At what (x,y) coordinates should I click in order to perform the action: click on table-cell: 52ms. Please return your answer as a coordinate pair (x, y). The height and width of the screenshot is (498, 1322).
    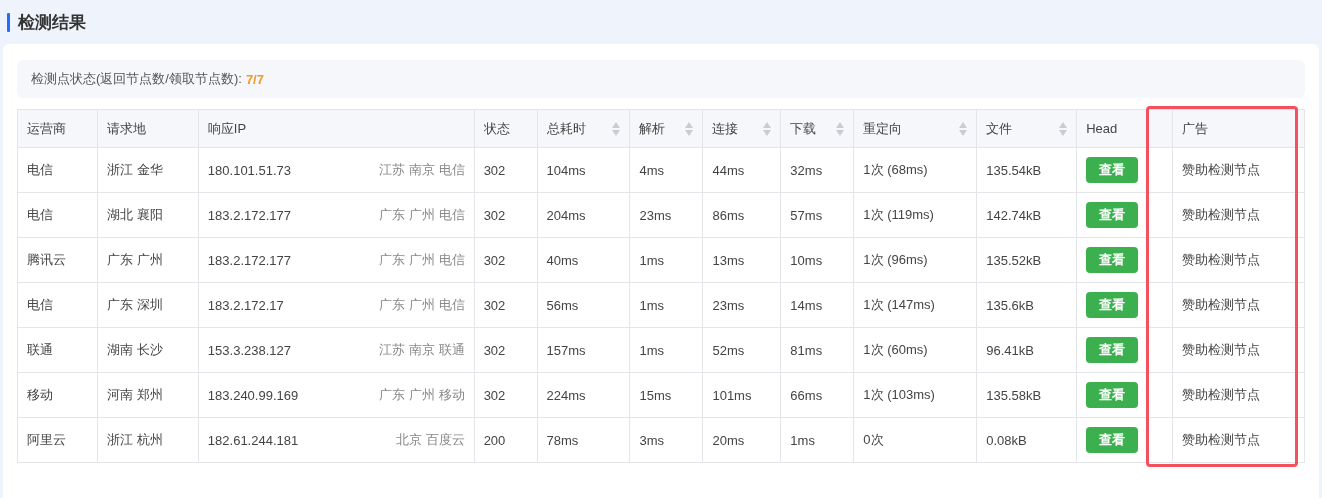
    Looking at the image, I should click on (741, 350).